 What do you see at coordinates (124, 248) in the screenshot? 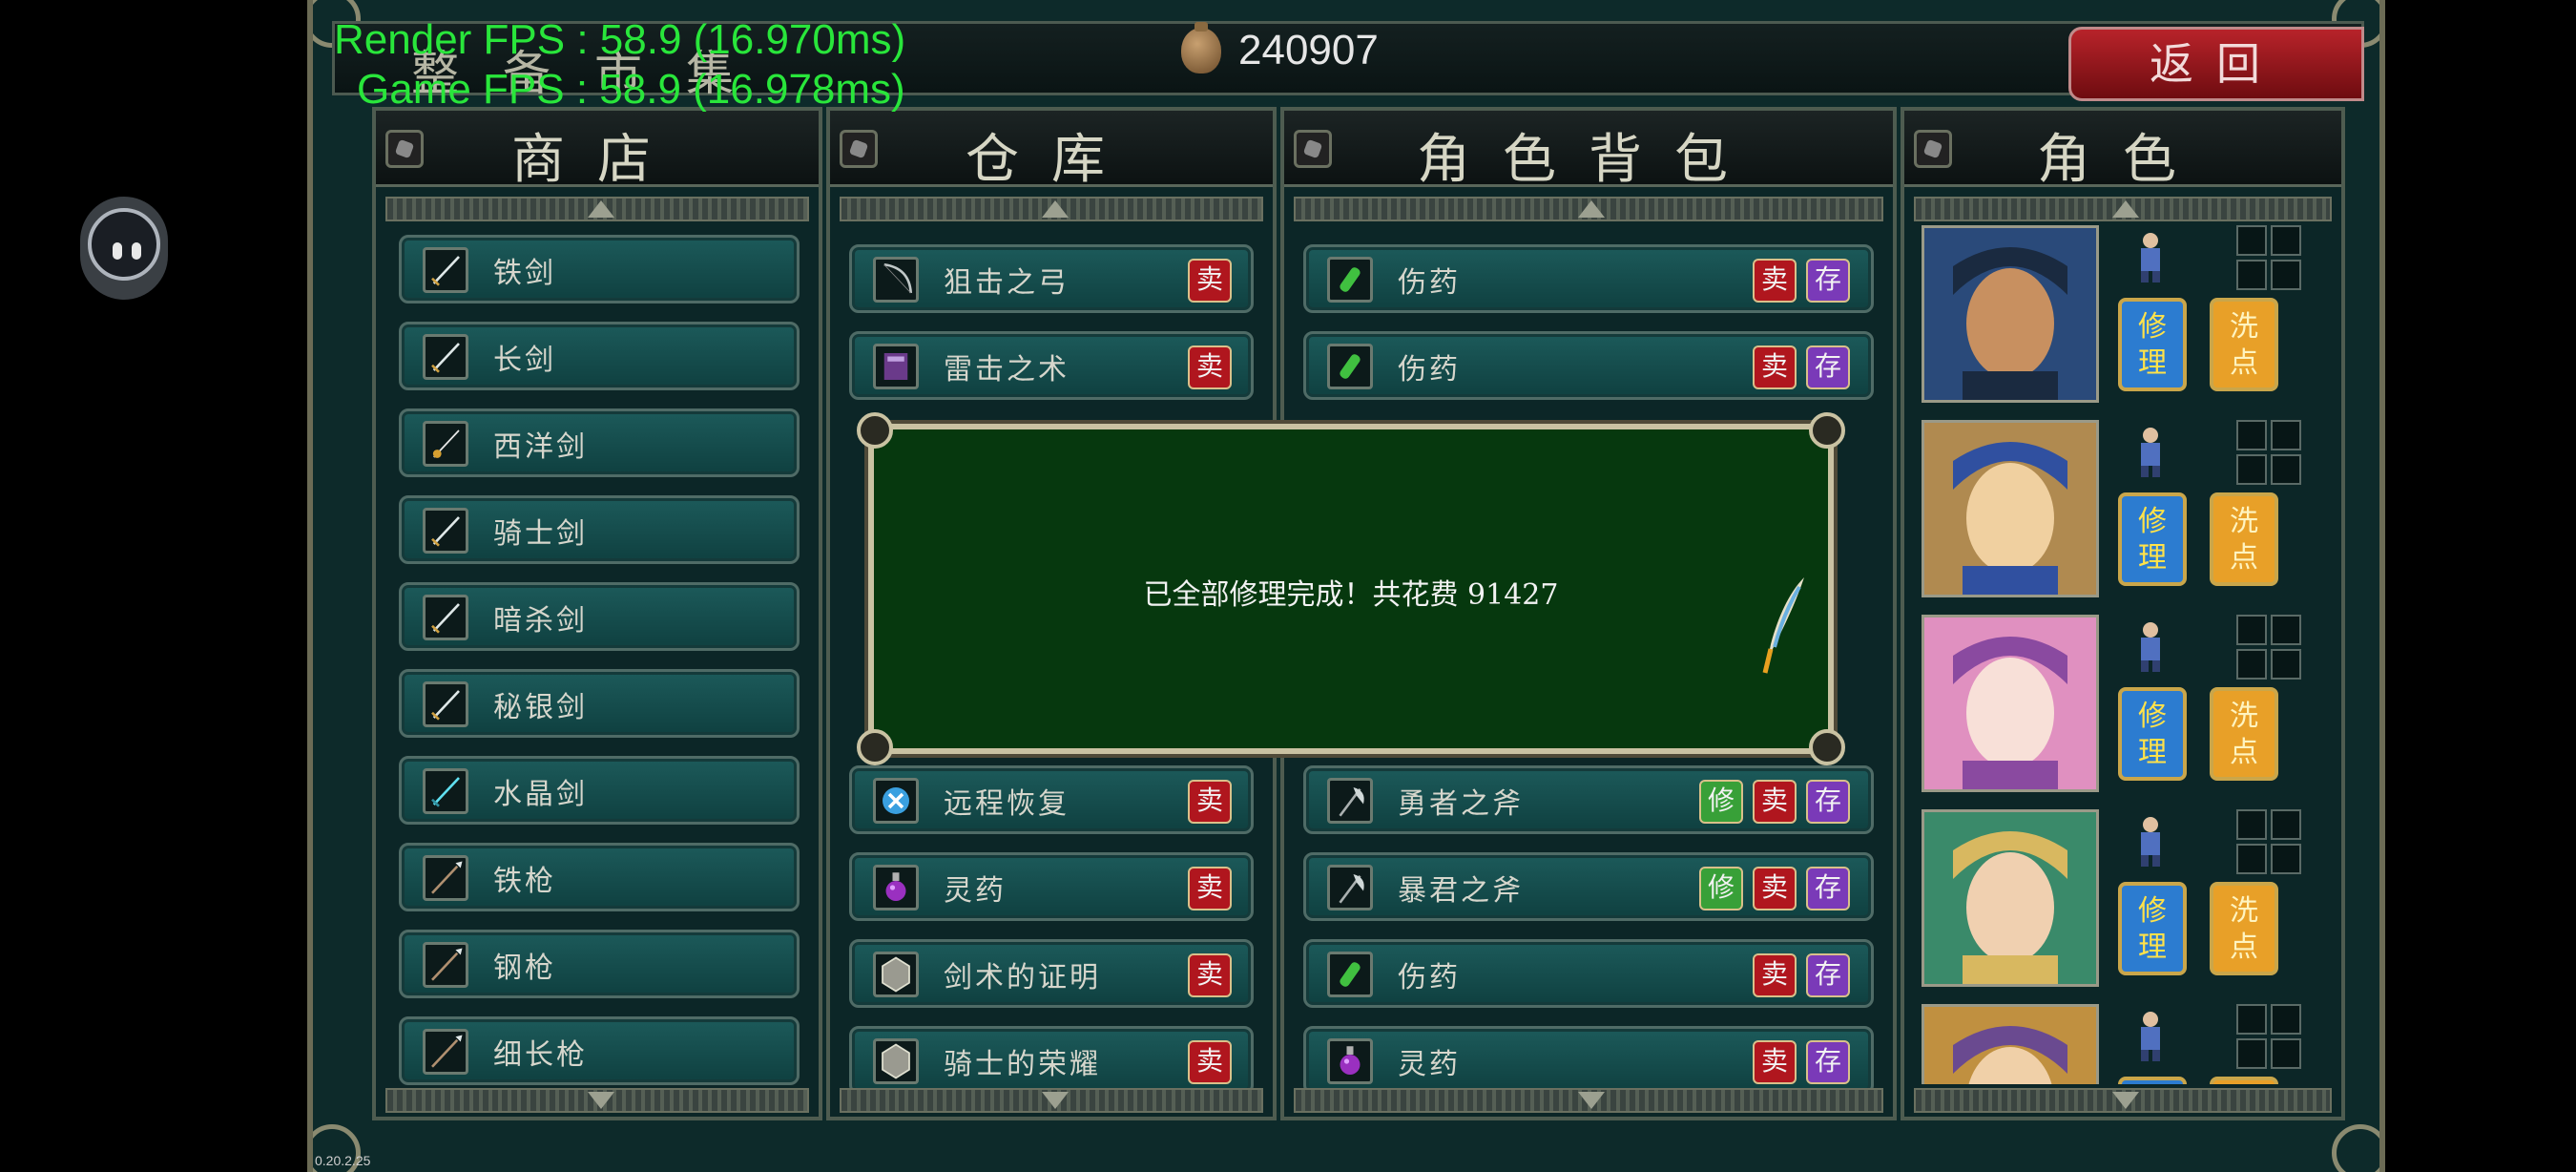
I see `floating-assistant-button` at bounding box center [124, 248].